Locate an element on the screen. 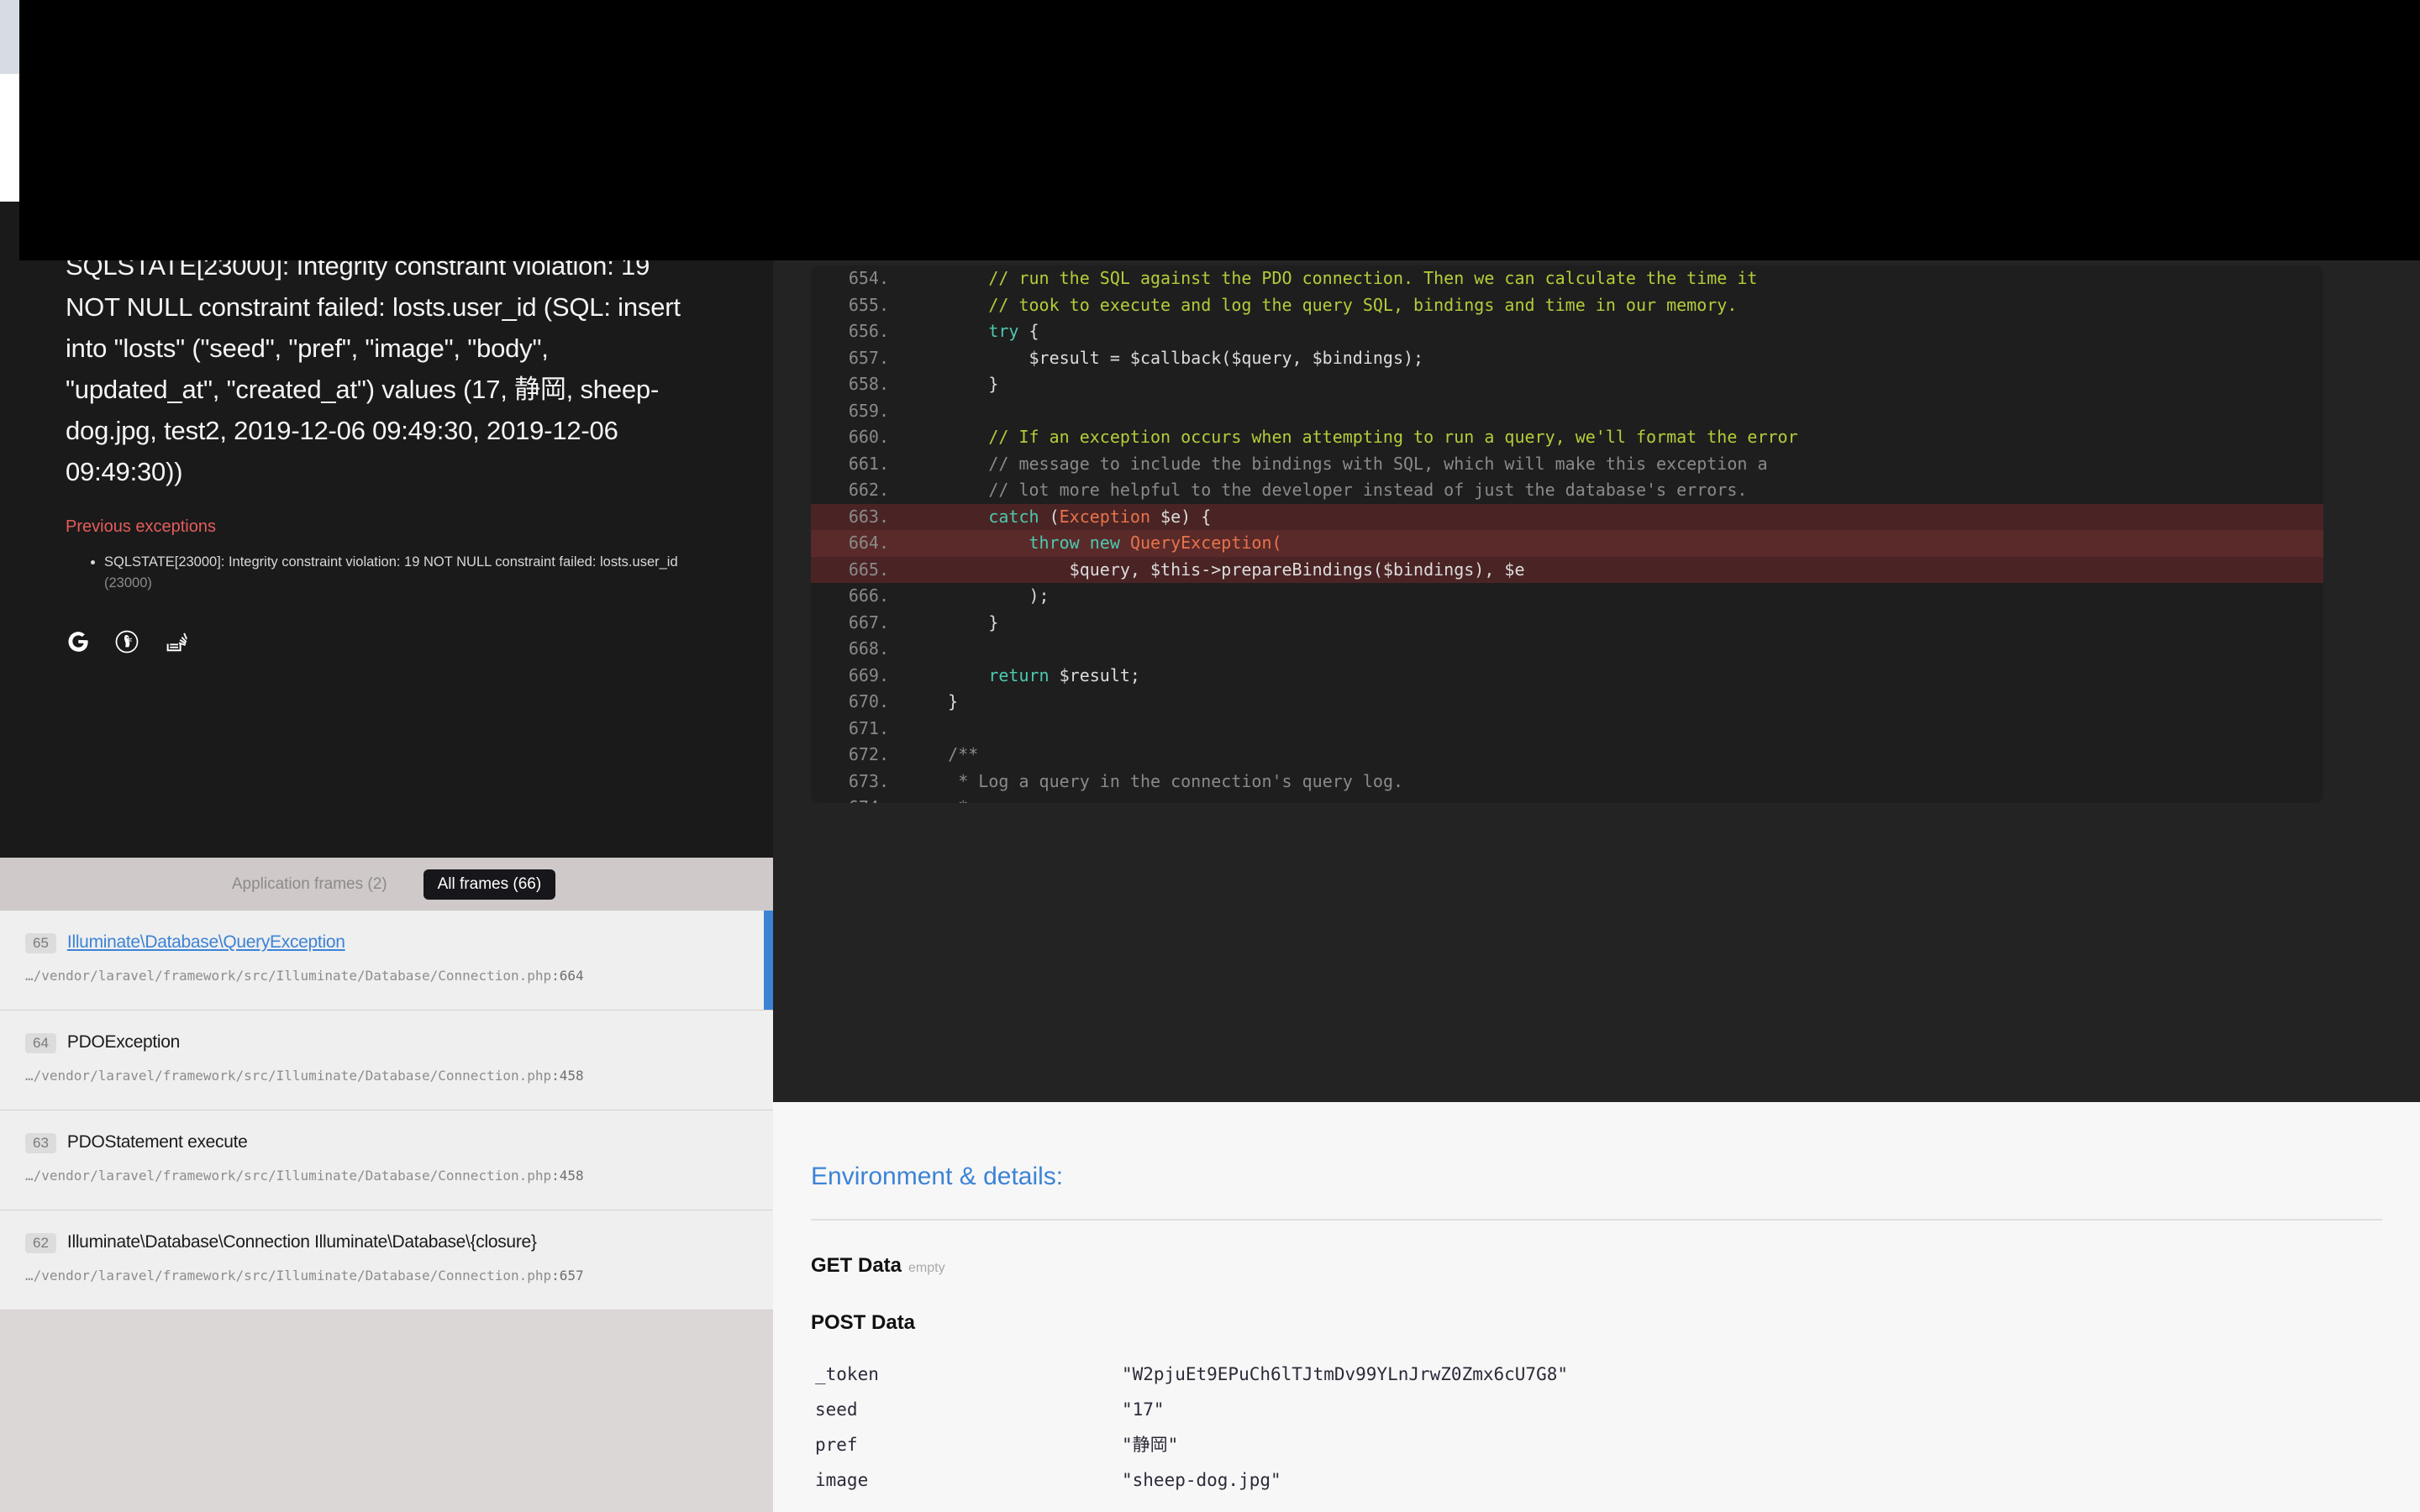 Image resolution: width=2420 pixels, height=1512 pixels. post-data-key: _token is located at coordinates (847, 1374).